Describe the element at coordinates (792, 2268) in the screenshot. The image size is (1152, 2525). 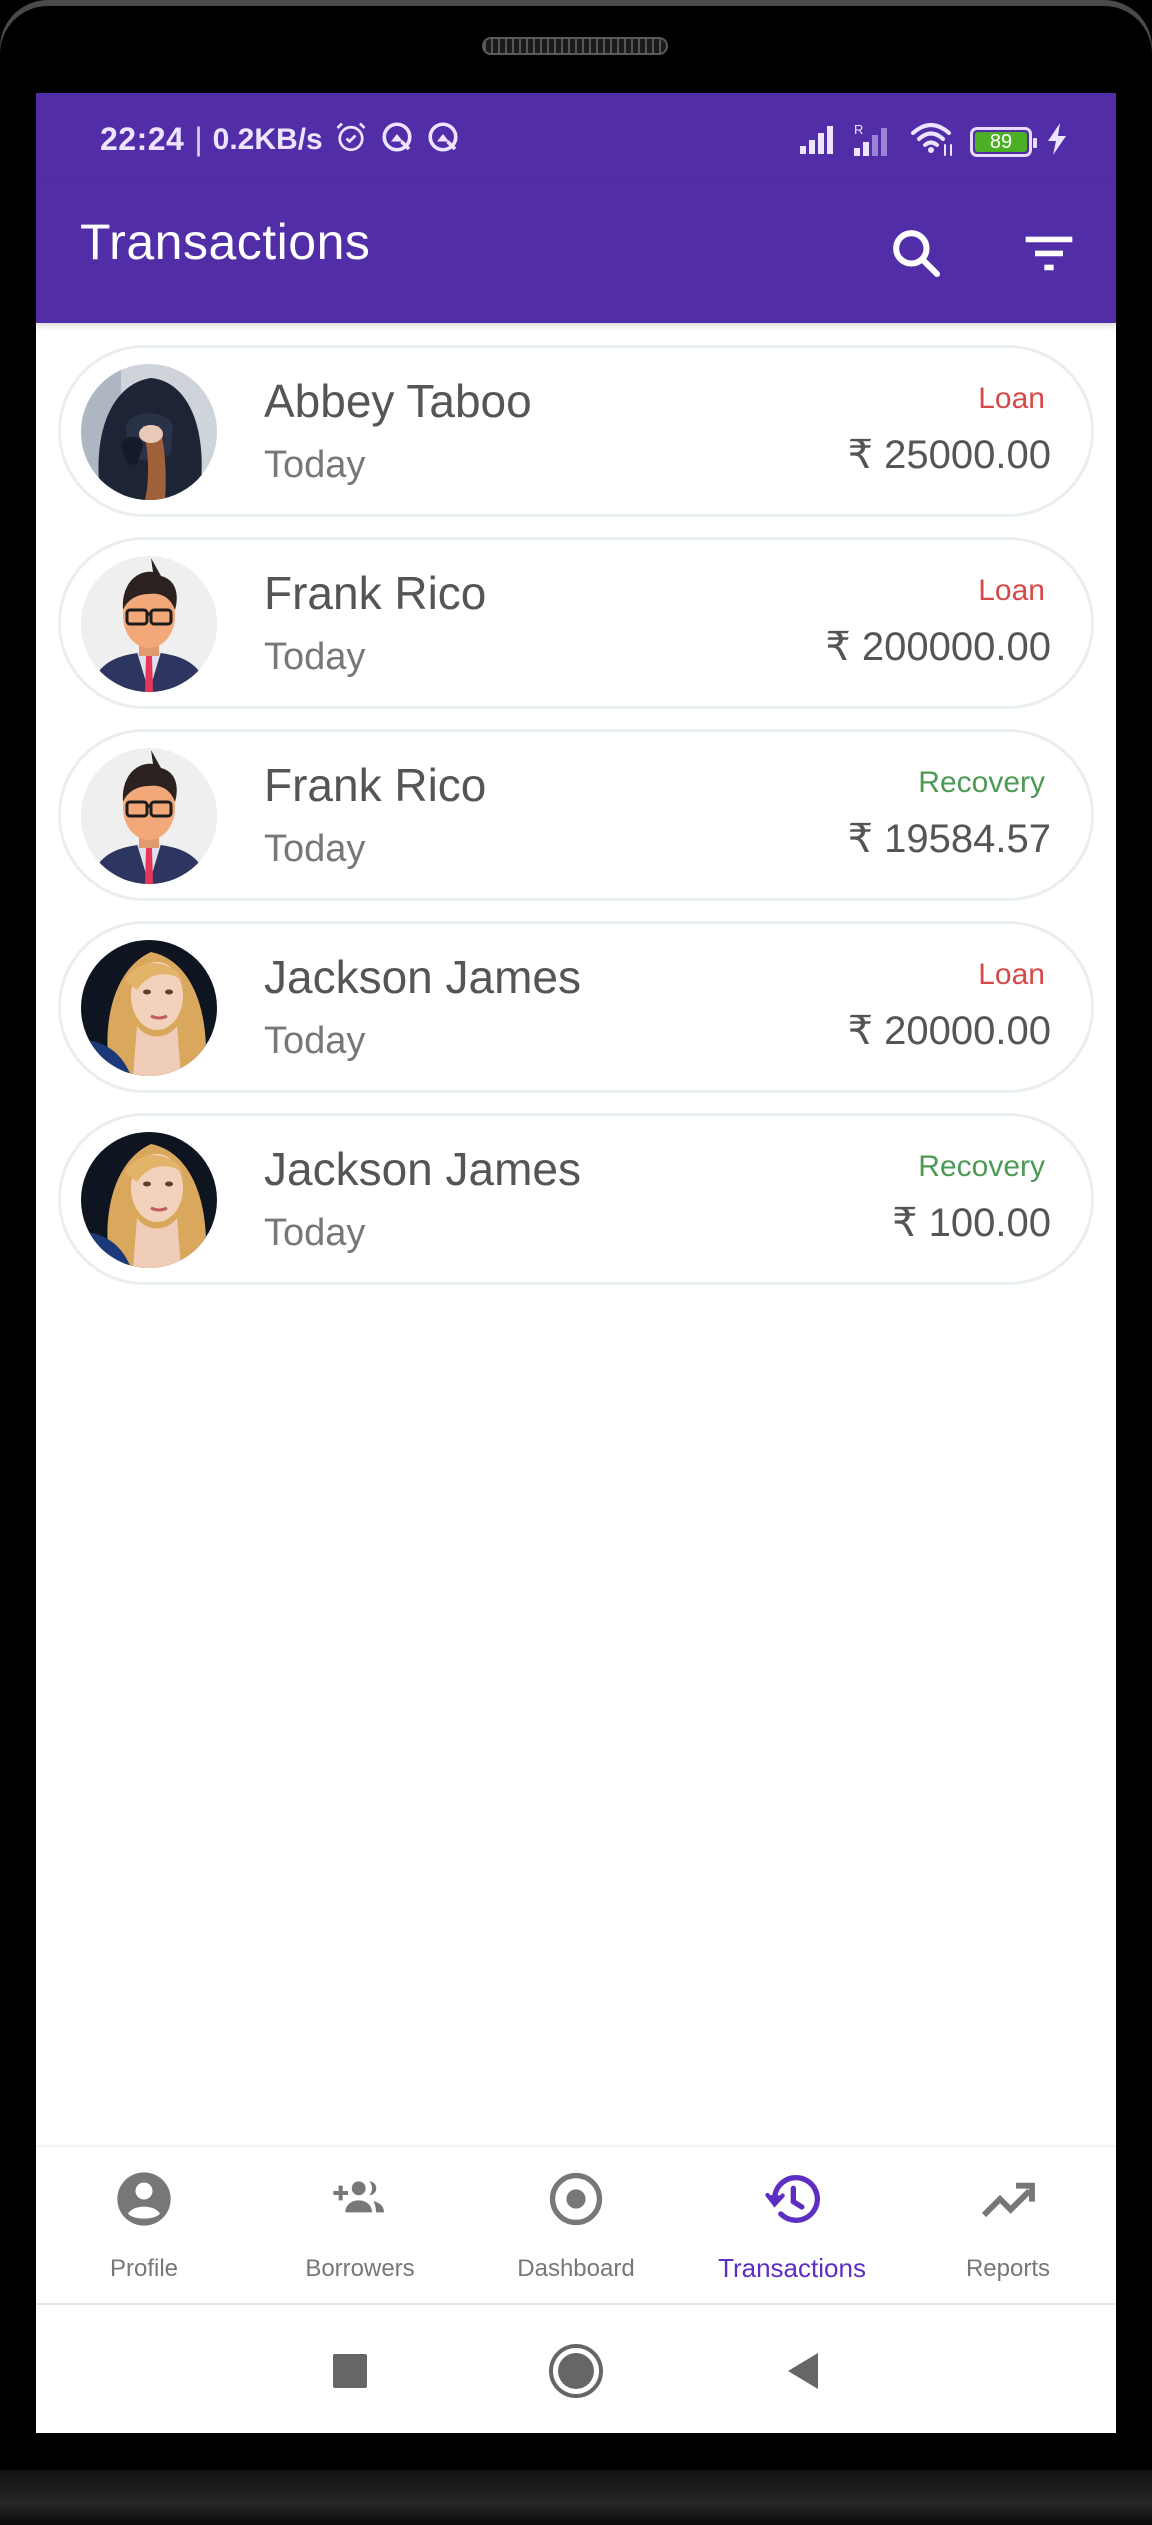
I see `nav-label: Transactions` at that location.